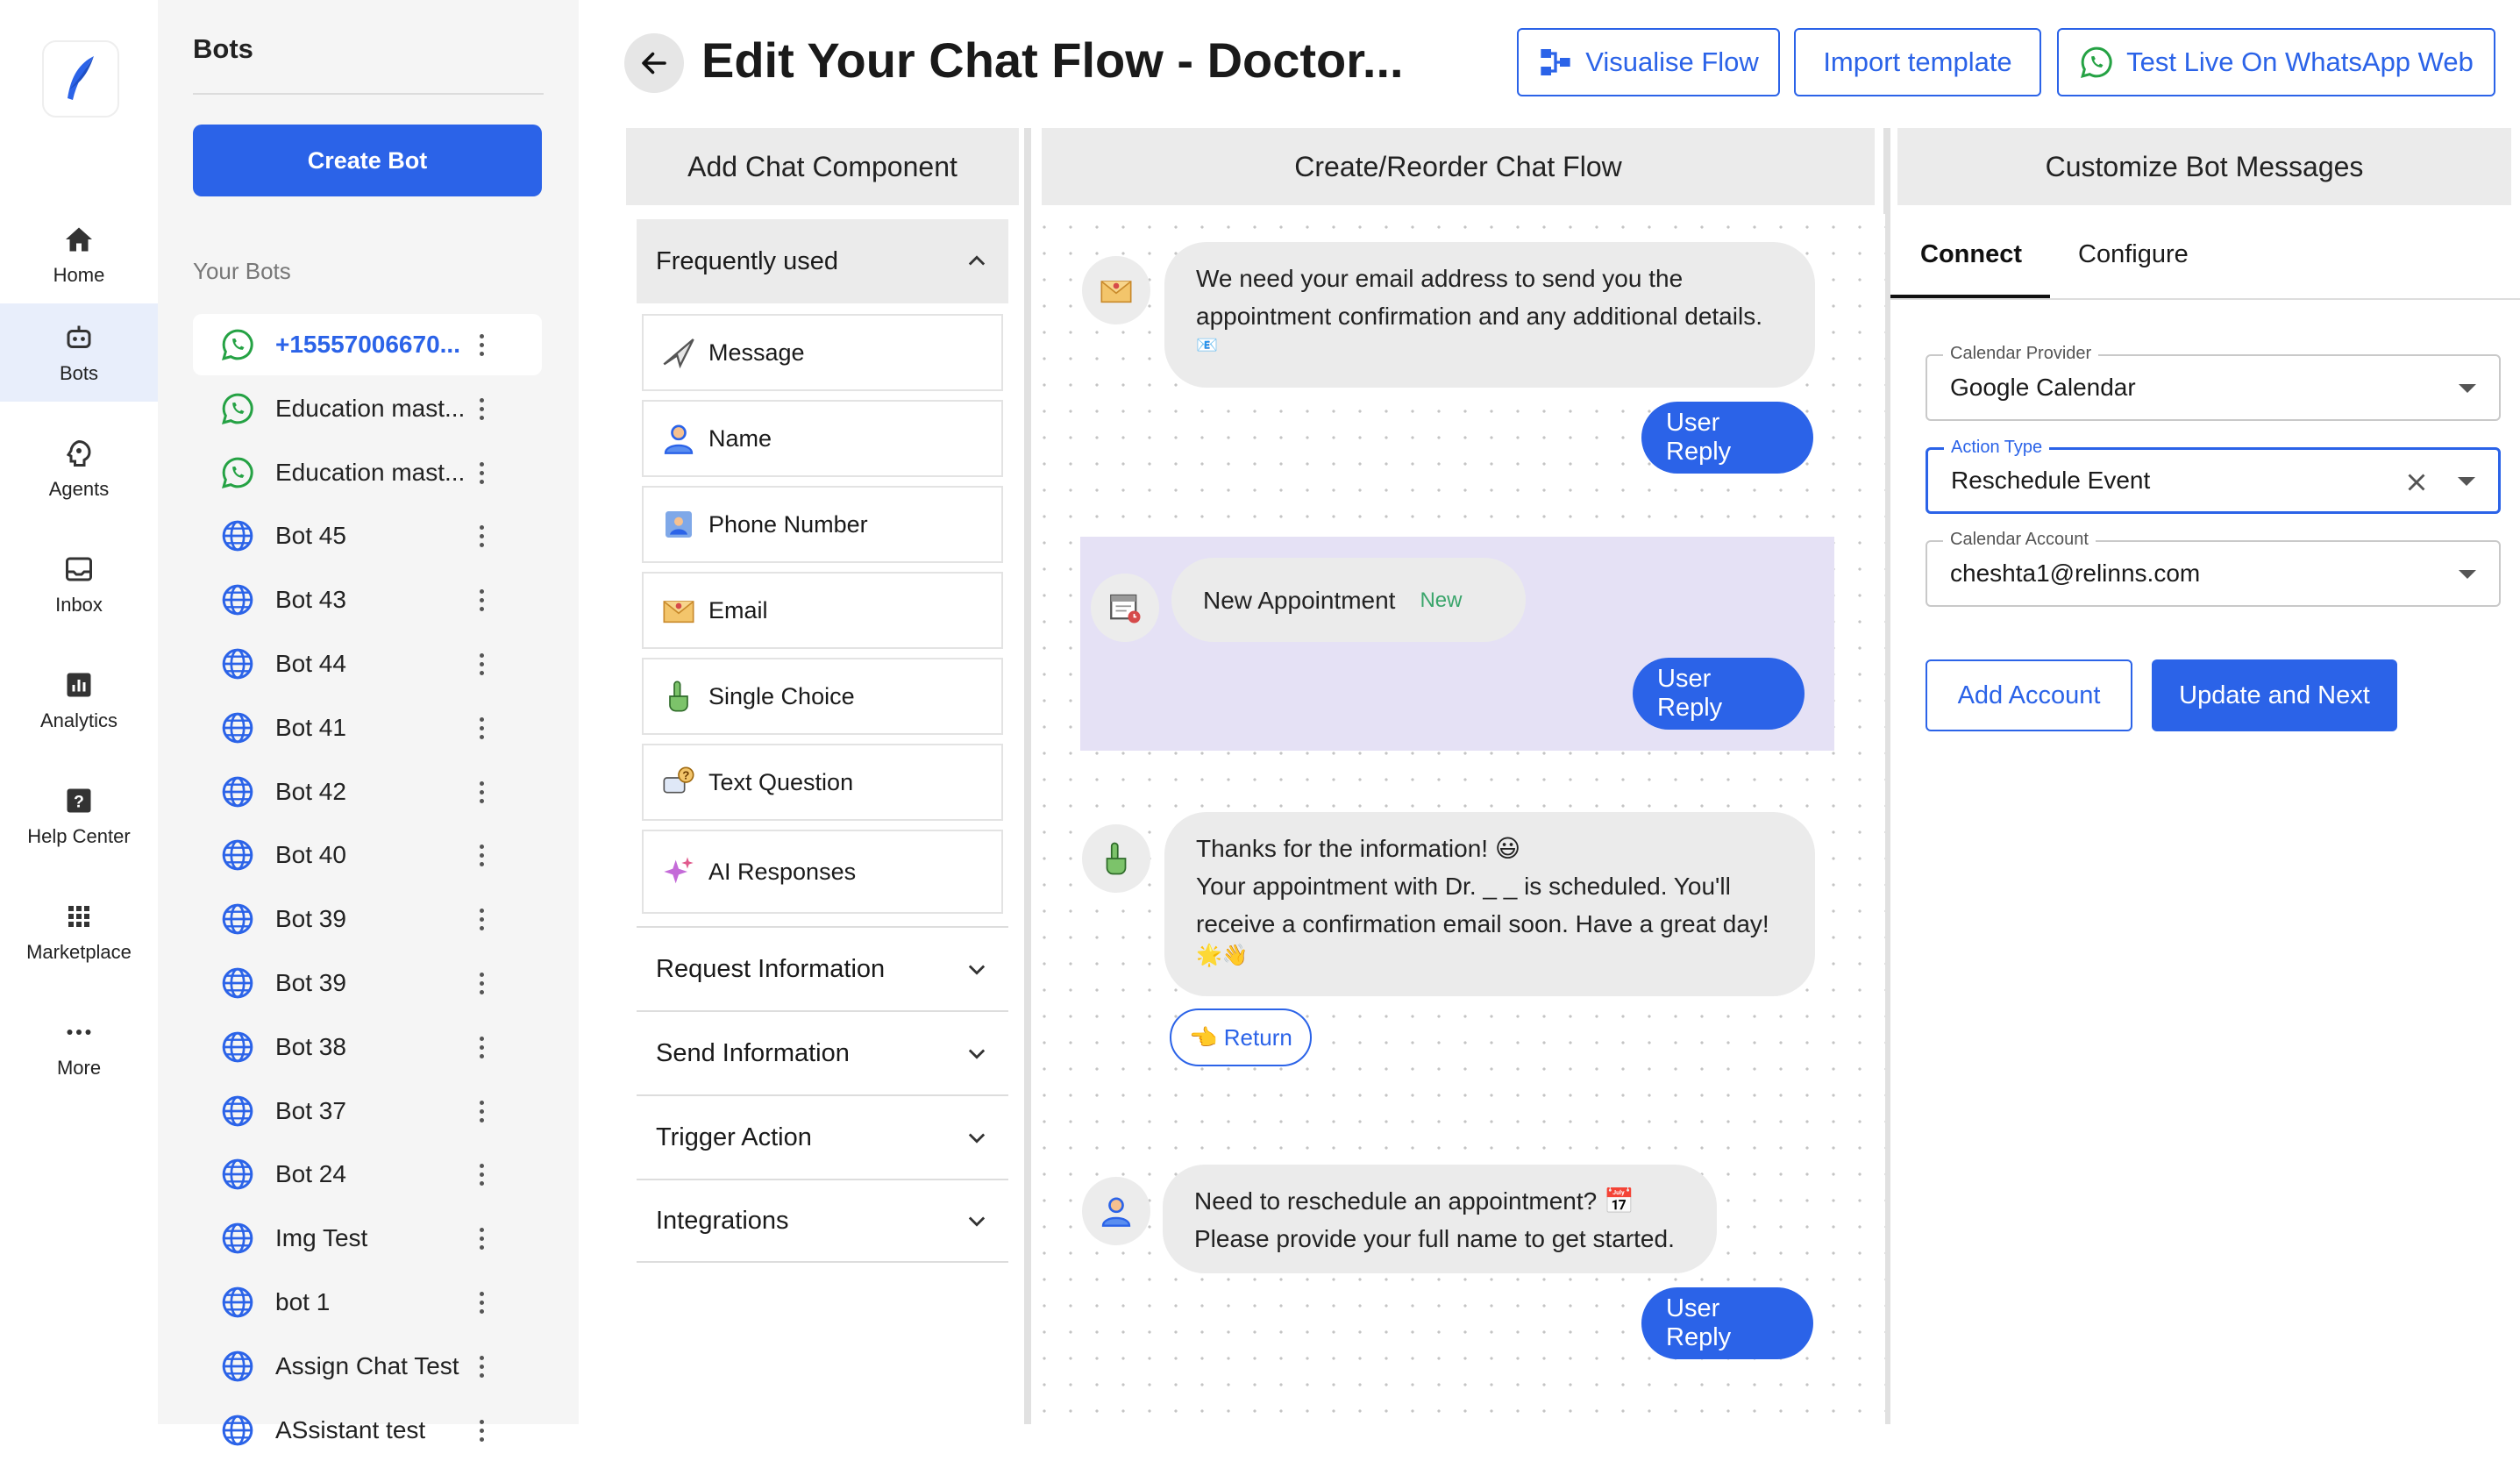  What do you see at coordinates (2276, 62) in the screenshot?
I see `test-whatsapp-button: Test Live On WhatsApp Web` at bounding box center [2276, 62].